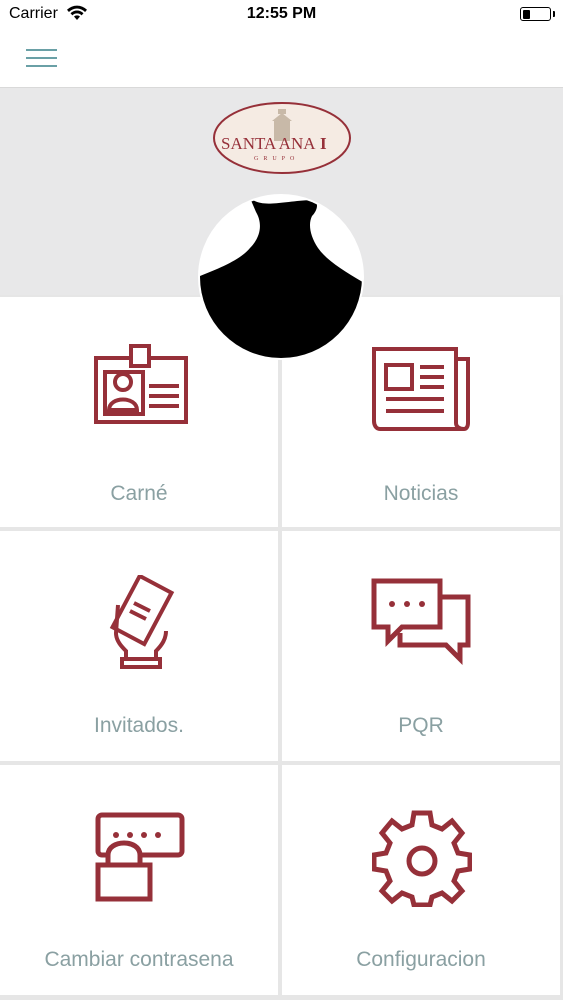 Image resolution: width=563 pixels, height=1000 pixels. What do you see at coordinates (139, 725) in the screenshot?
I see `tile-label-invitados: Invitados.` at bounding box center [139, 725].